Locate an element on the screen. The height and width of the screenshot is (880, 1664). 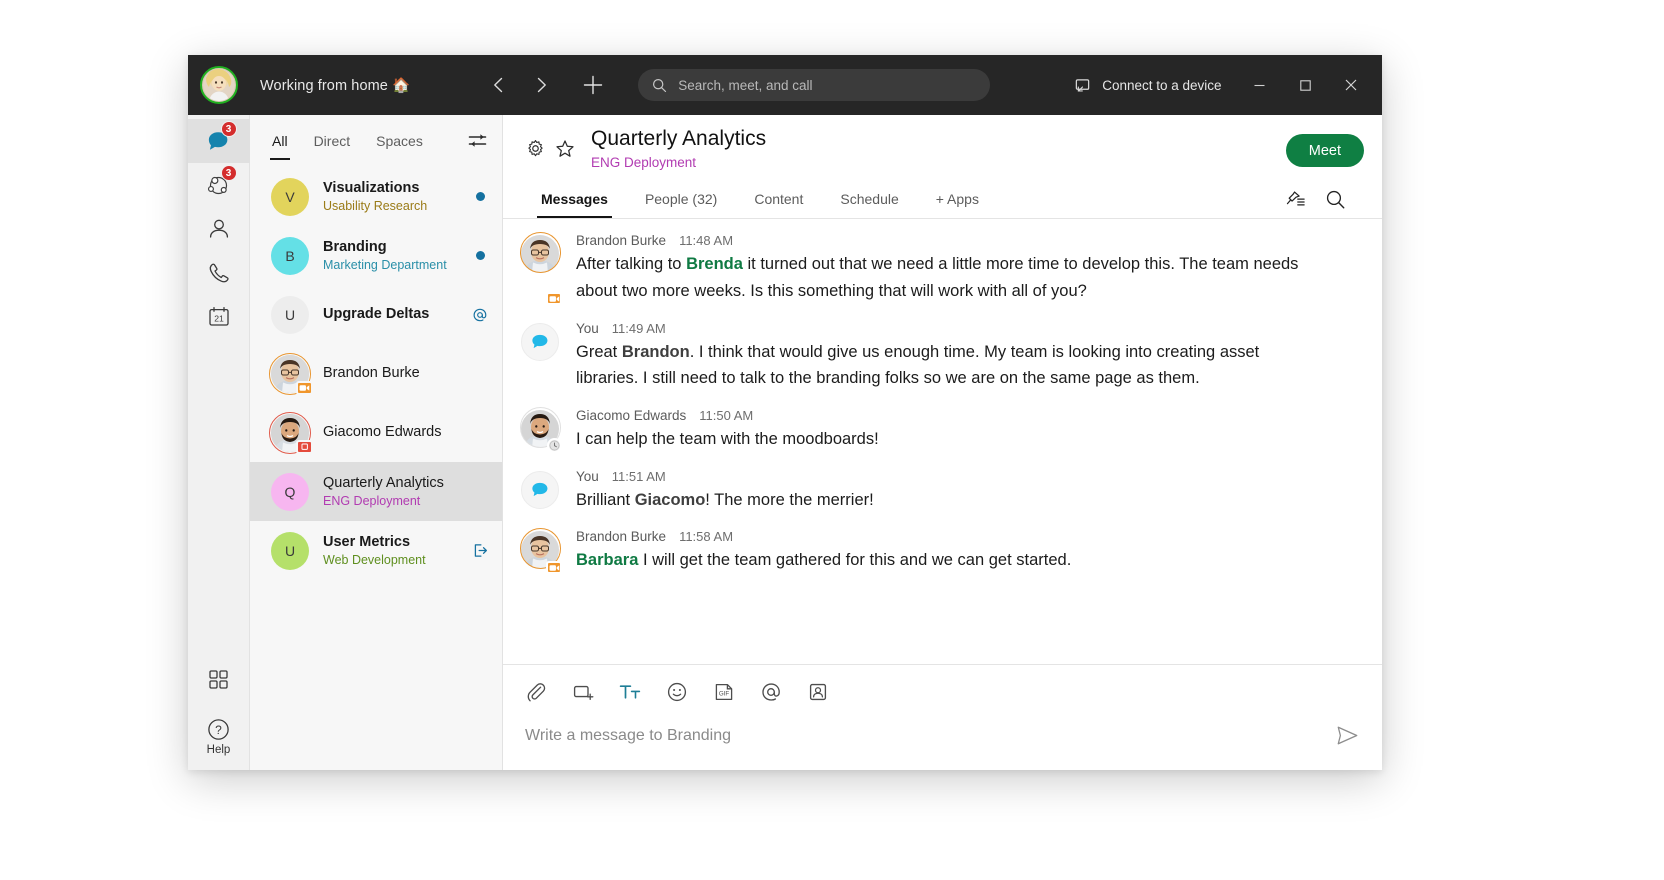
space-subtitle: ENG Deployment is located at coordinates (644, 163).